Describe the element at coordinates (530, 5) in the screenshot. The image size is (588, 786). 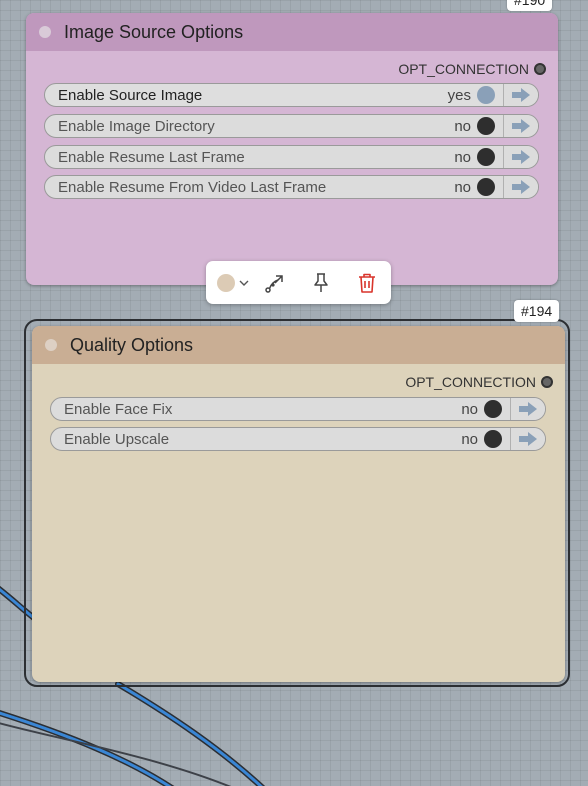
I see `node-id-badge: #190` at that location.